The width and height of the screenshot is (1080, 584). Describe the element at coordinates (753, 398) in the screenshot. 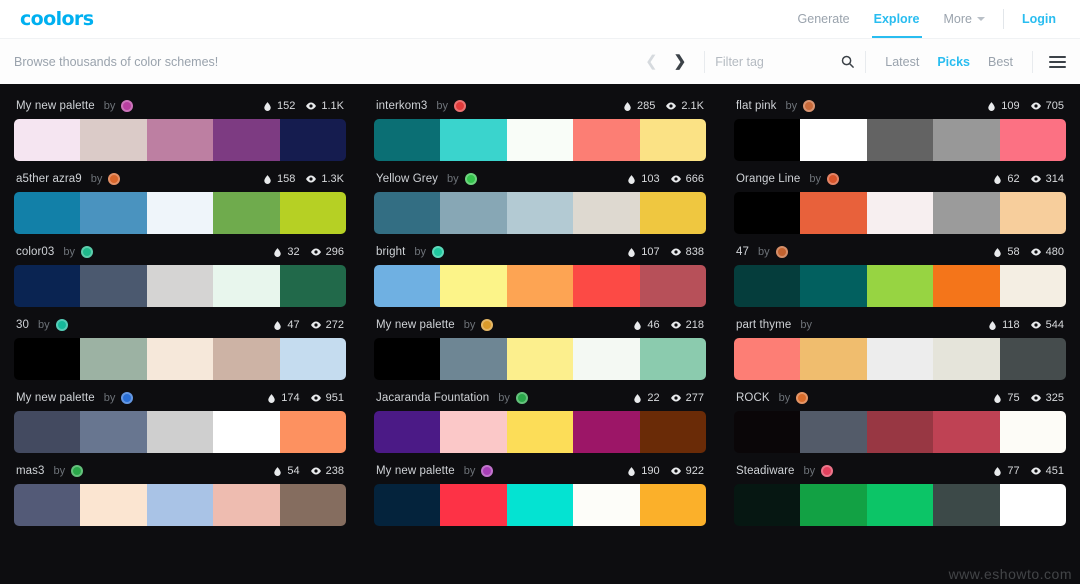

I see `palette-name: ROCK` at that location.